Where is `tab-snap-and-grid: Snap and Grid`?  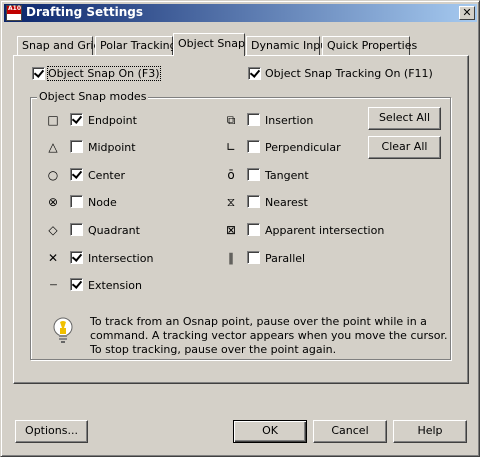 tab-snap-and-grid: Snap and Grid is located at coordinates (58, 45).